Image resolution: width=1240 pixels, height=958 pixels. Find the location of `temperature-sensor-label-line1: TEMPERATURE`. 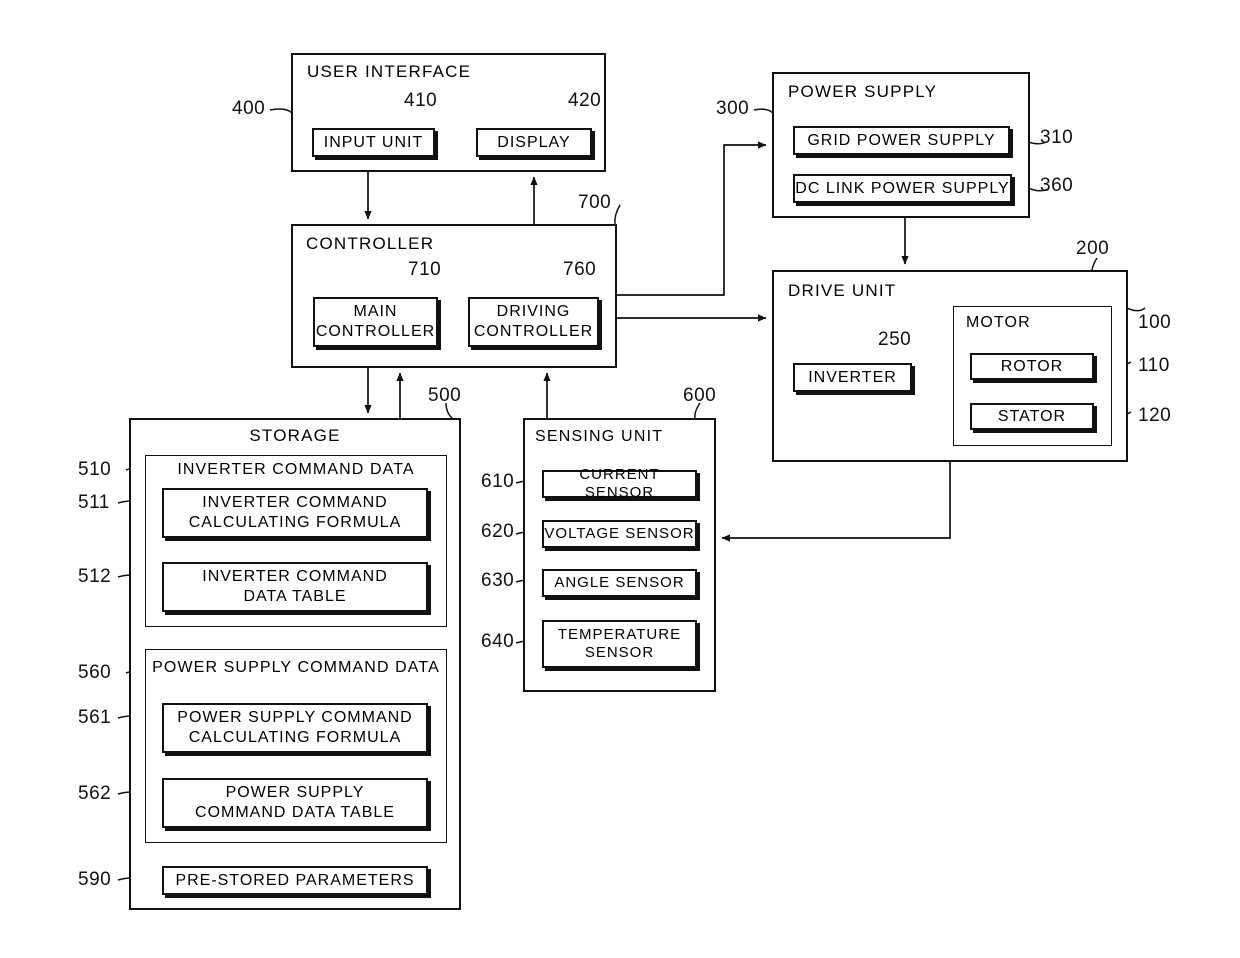

temperature-sensor-label-line1: TEMPERATURE is located at coordinates (619, 634).